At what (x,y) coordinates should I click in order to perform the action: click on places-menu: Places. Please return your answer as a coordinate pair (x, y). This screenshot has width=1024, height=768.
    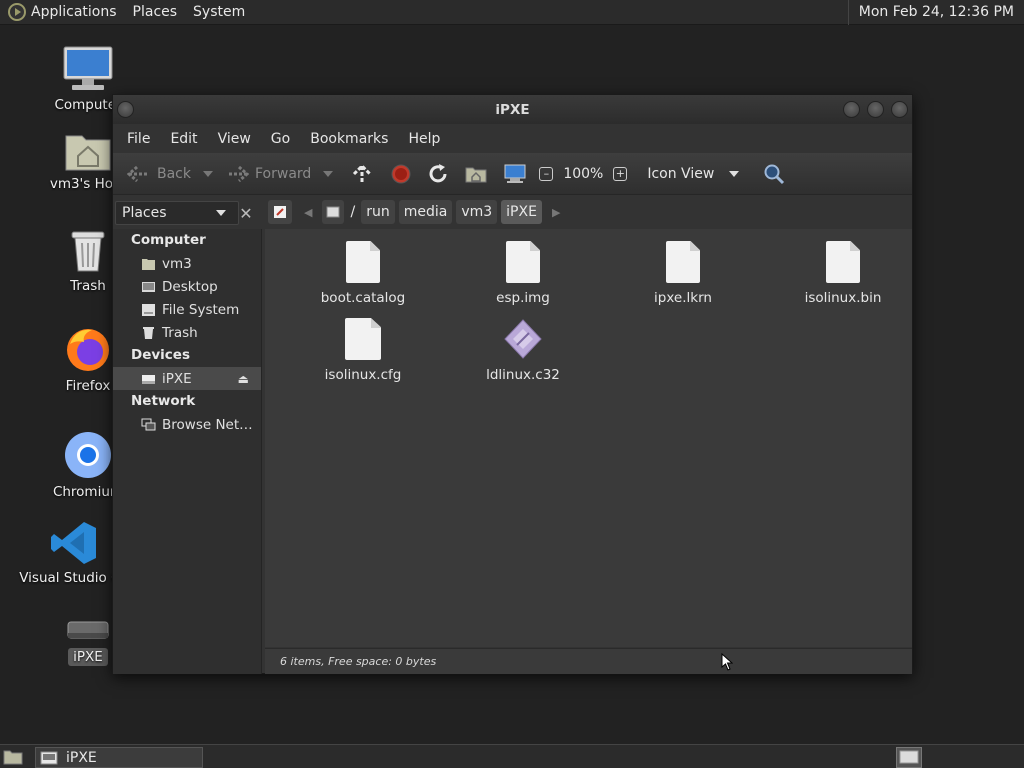
    Looking at the image, I should click on (155, 12).